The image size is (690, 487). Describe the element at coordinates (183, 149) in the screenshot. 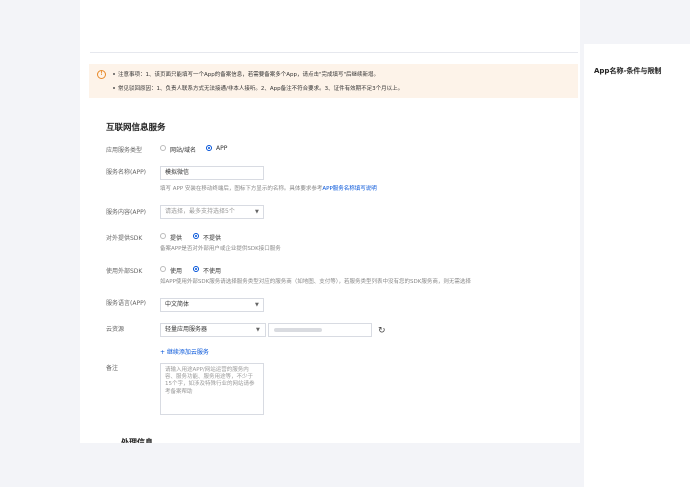

I see `radio-website-label: 网站/域名` at that location.